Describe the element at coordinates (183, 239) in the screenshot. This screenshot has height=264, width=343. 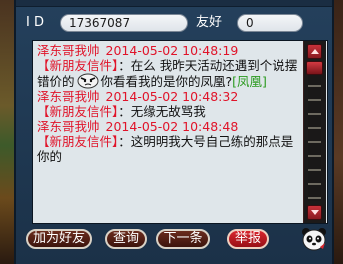
I see `next-message-button: 下一条` at that location.